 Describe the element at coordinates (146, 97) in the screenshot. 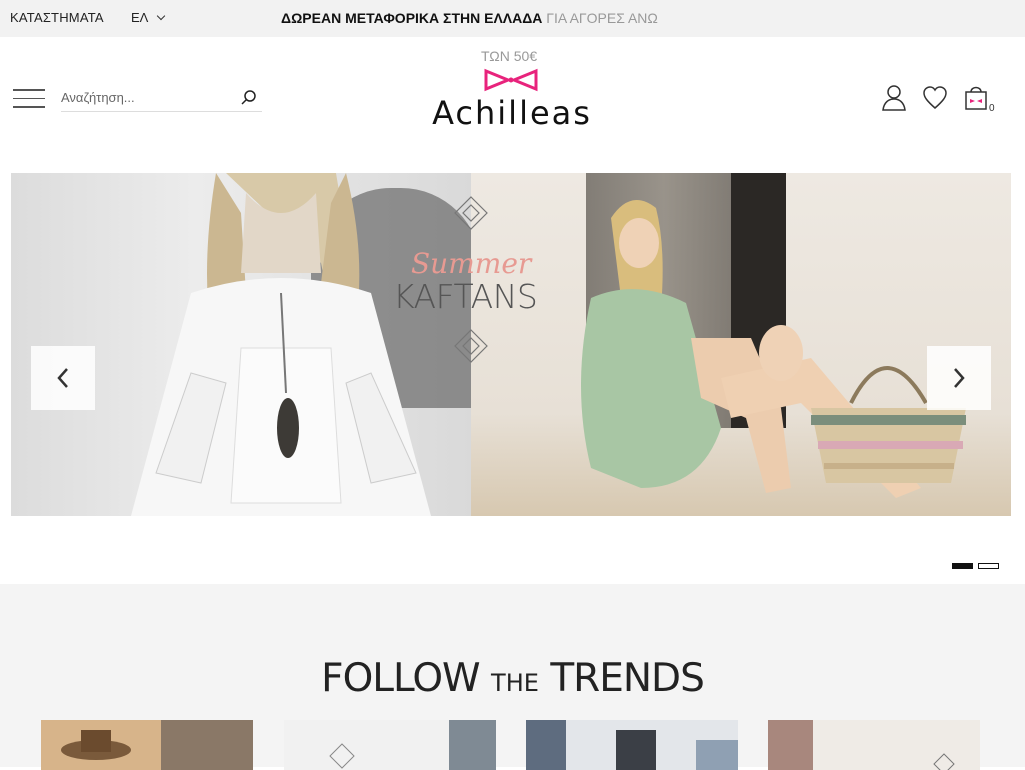

I see `search-input` at that location.